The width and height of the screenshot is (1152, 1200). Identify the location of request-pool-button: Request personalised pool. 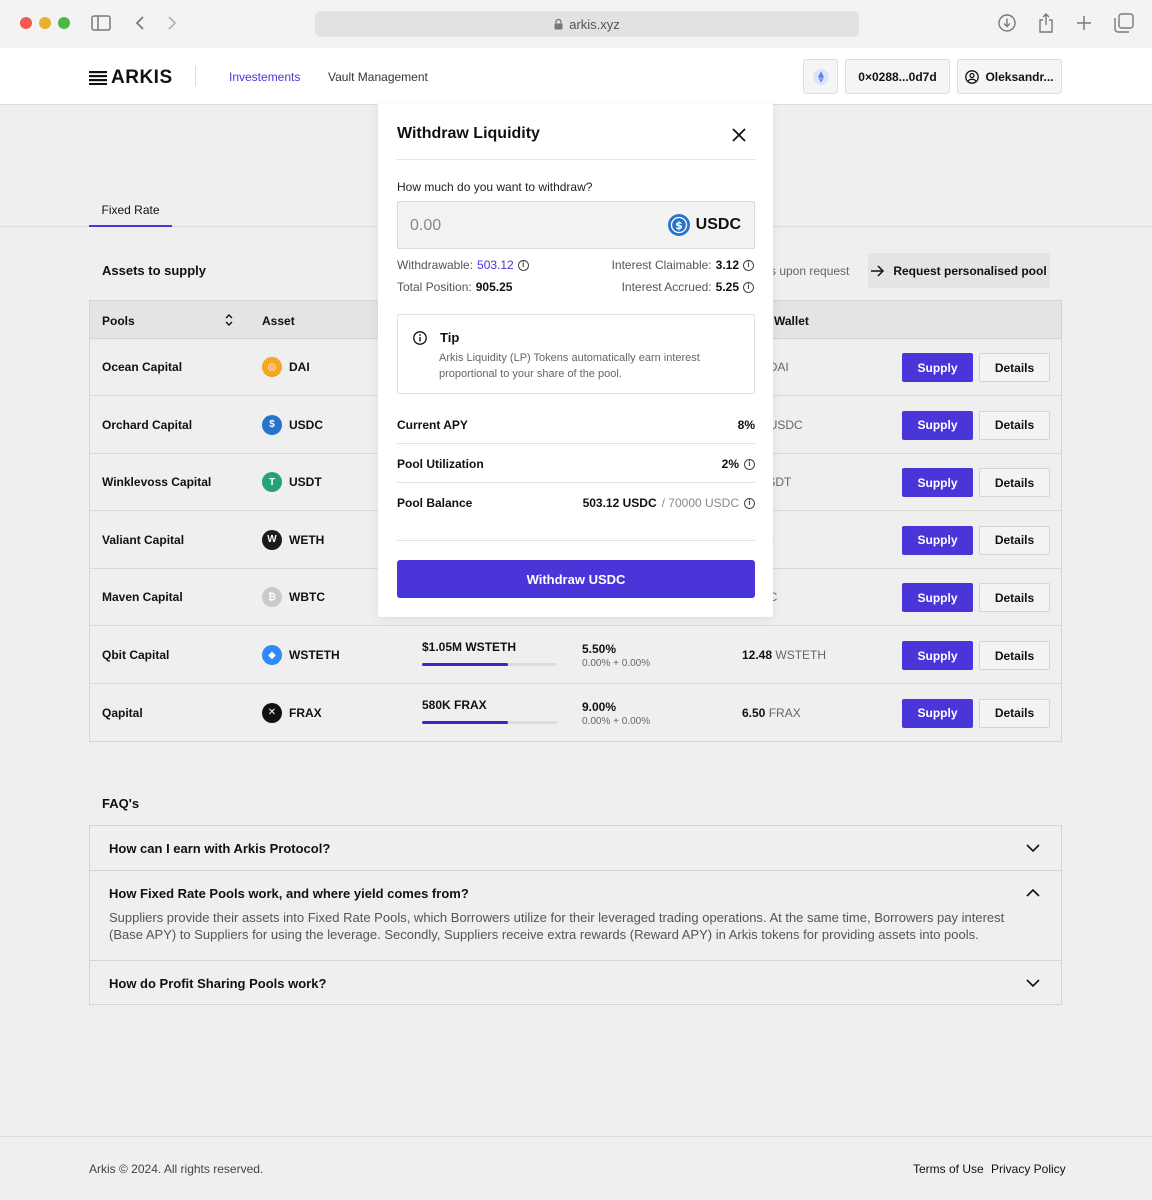
(959, 270).